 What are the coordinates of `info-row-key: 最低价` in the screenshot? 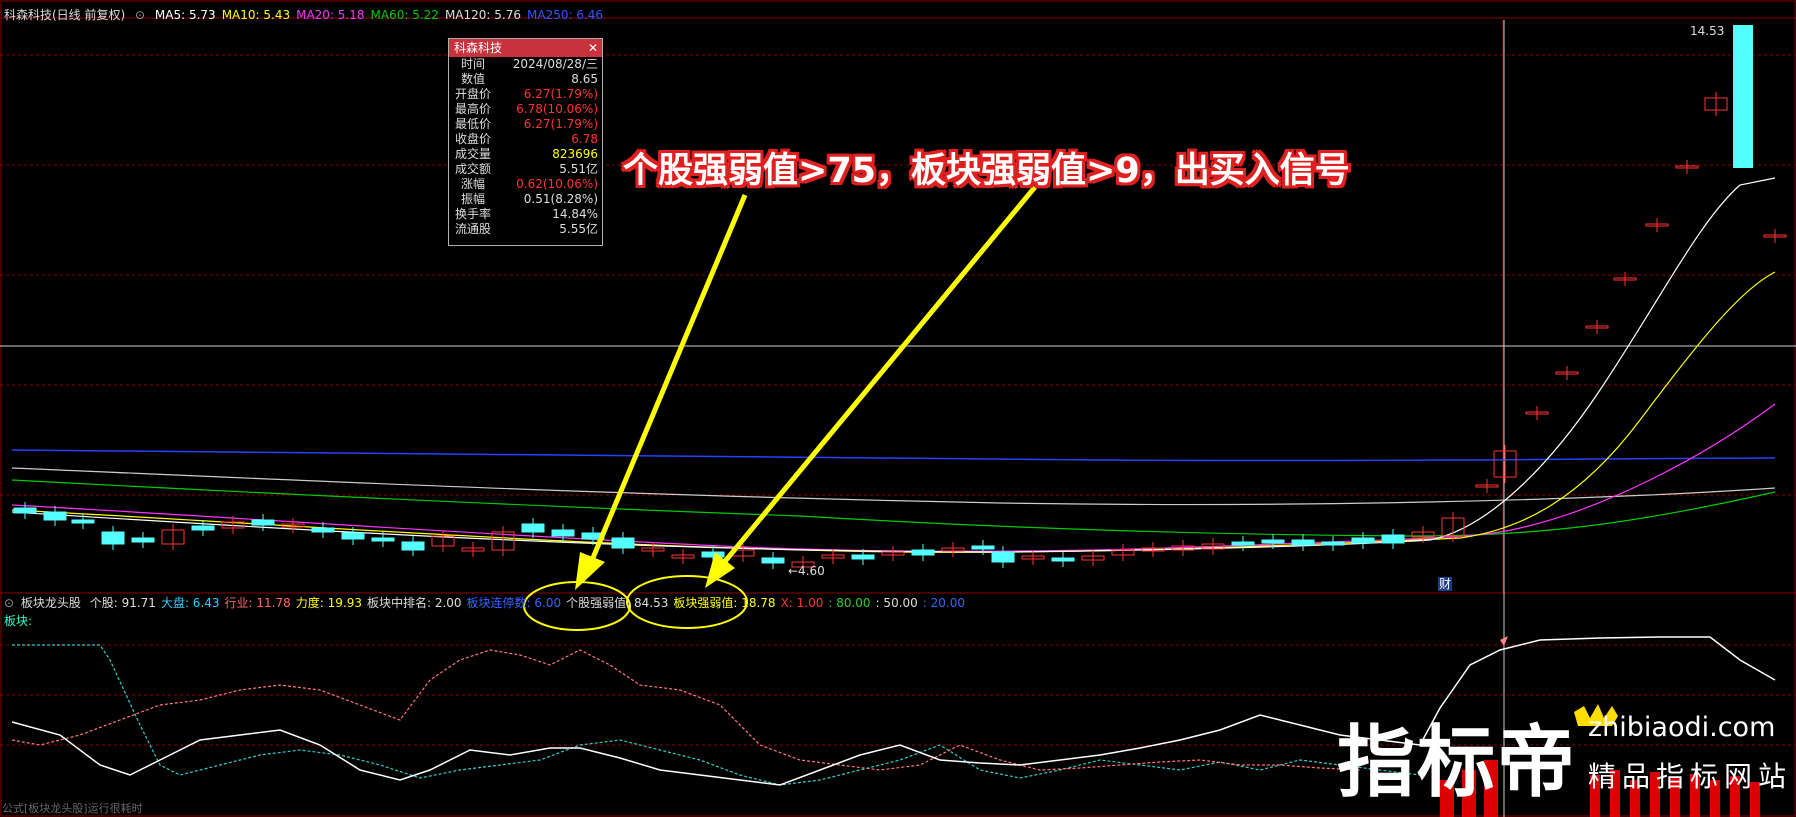 It's located at (472, 124).